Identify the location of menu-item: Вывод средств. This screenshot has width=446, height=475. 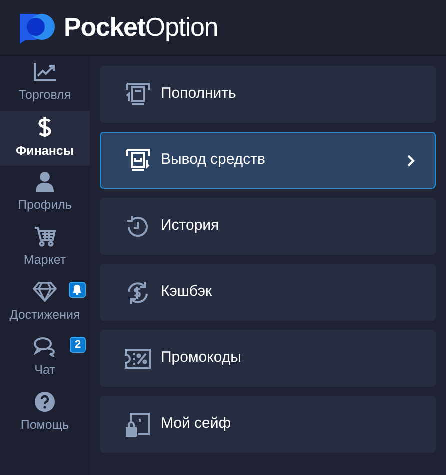
(268, 160).